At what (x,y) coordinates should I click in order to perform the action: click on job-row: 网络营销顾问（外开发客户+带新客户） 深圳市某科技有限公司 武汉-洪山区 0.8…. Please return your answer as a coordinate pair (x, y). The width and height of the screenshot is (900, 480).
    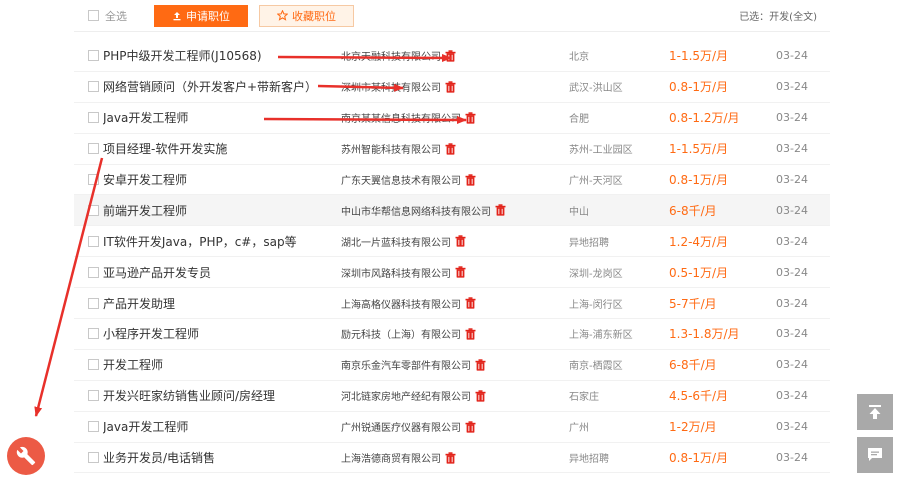
    Looking at the image, I should click on (452, 87).